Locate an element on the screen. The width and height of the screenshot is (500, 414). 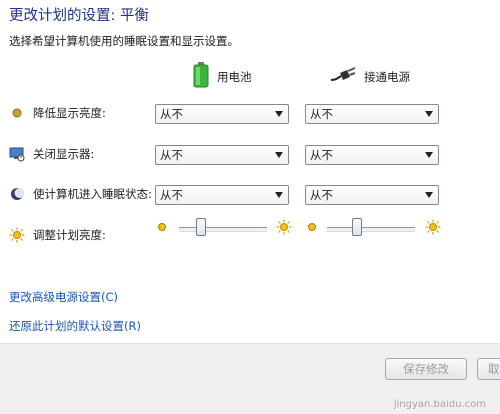
dim-display-icon is located at coordinates (17, 113).